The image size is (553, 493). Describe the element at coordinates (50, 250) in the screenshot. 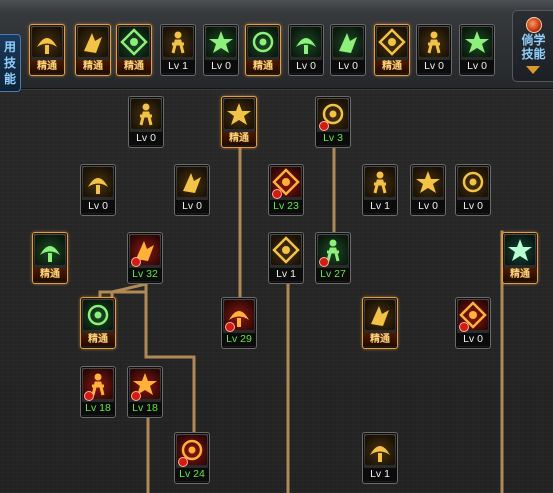

I see `body-aura-icon` at that location.